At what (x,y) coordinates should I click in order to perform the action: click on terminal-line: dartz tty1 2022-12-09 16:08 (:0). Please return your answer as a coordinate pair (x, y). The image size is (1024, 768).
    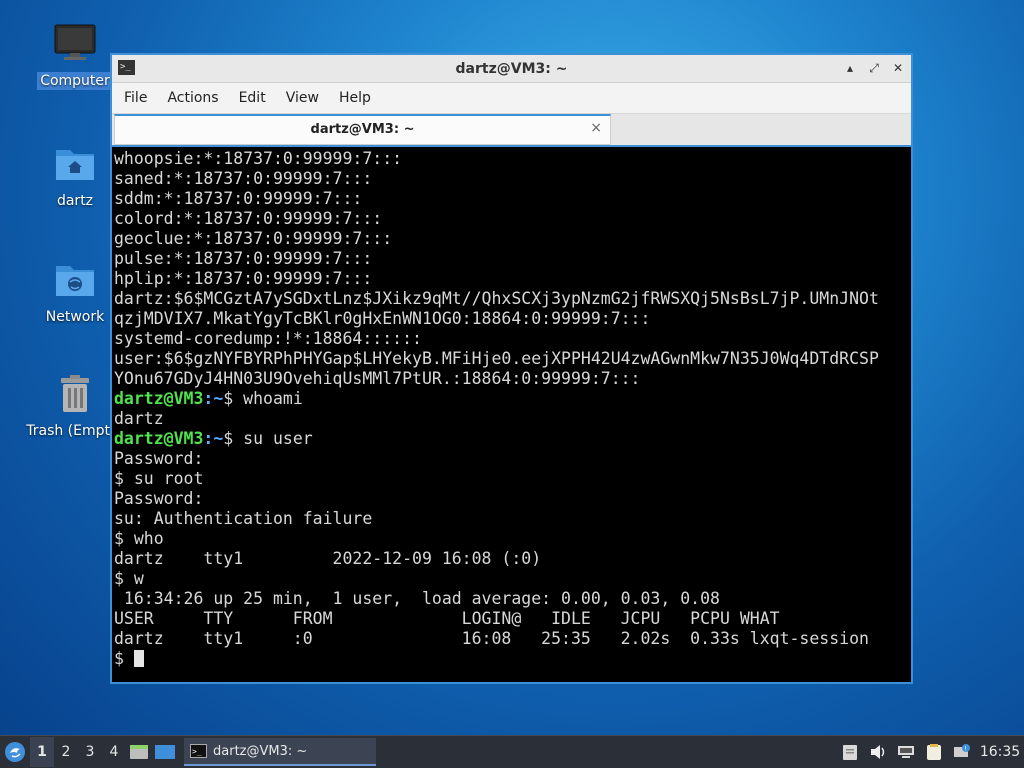
    Looking at the image, I should click on (512, 559).